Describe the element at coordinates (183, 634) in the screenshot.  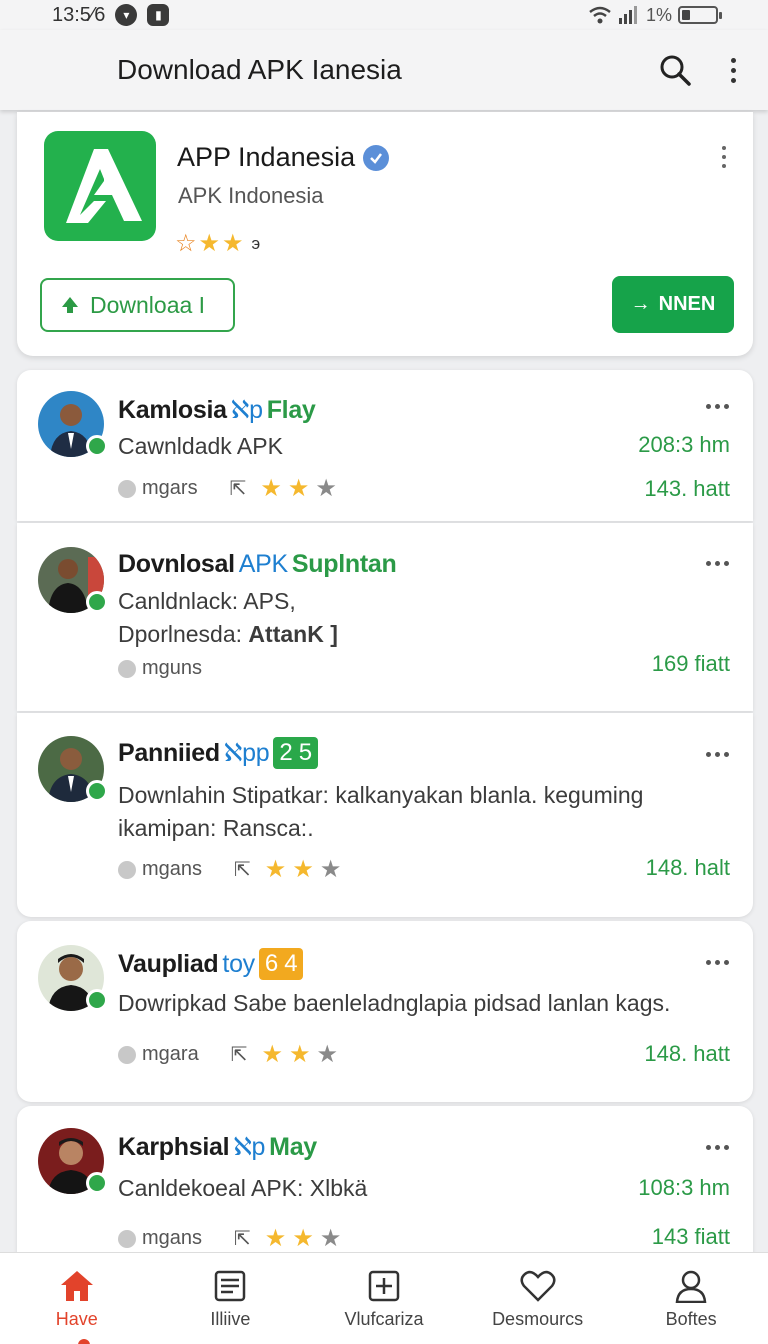
I see `post-text-prefix: Dporlnesda:` at that location.